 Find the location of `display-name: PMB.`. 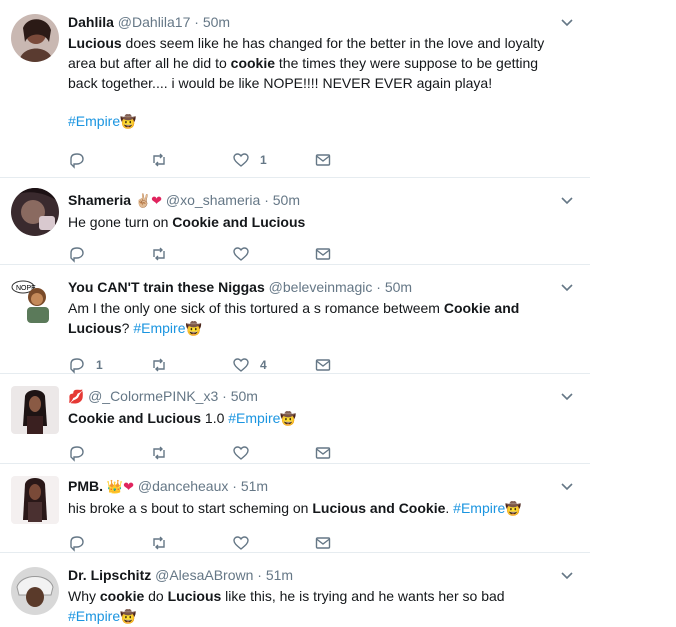

display-name: PMB. is located at coordinates (85, 486).